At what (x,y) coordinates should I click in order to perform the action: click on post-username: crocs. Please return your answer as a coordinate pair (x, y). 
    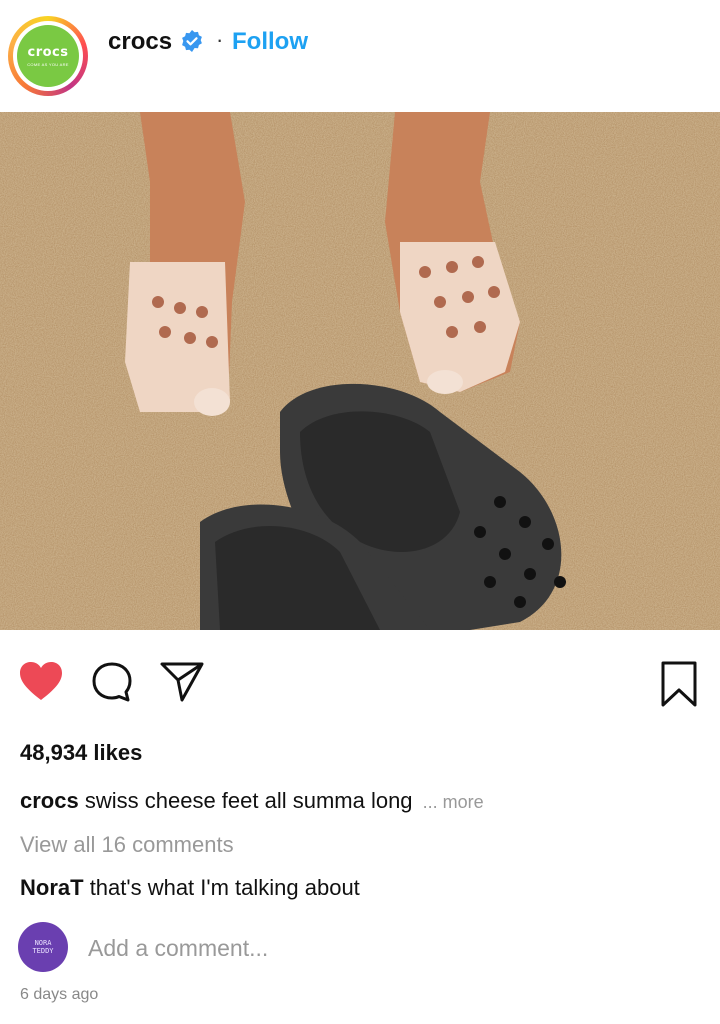
    Looking at the image, I should click on (140, 42).